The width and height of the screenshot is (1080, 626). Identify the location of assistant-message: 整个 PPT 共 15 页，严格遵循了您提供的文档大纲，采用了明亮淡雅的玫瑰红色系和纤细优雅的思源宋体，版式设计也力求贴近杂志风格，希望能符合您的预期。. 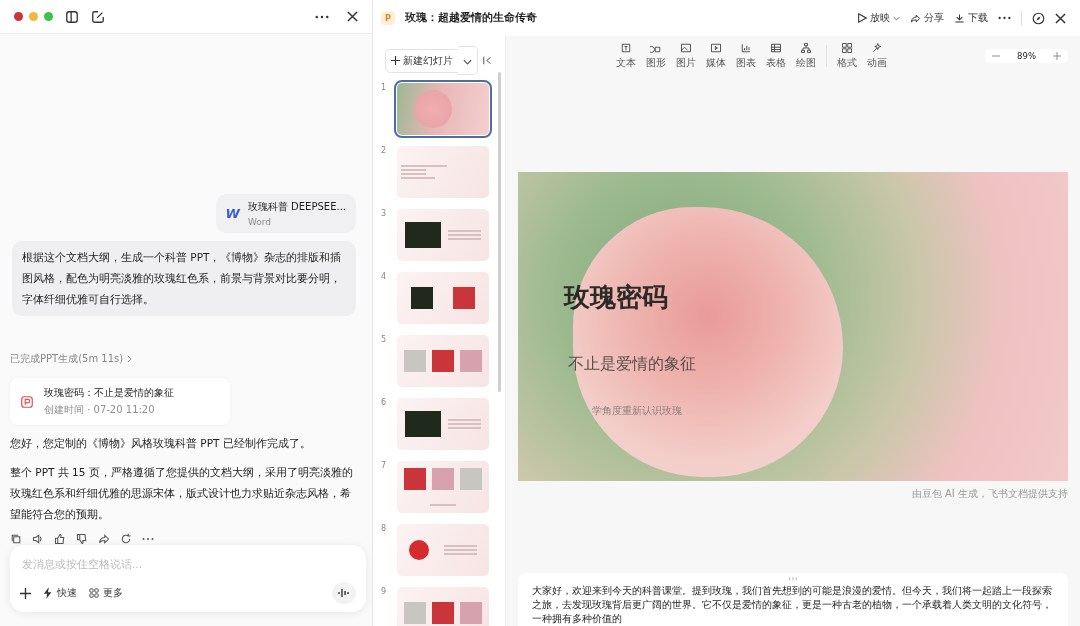
(182, 493).